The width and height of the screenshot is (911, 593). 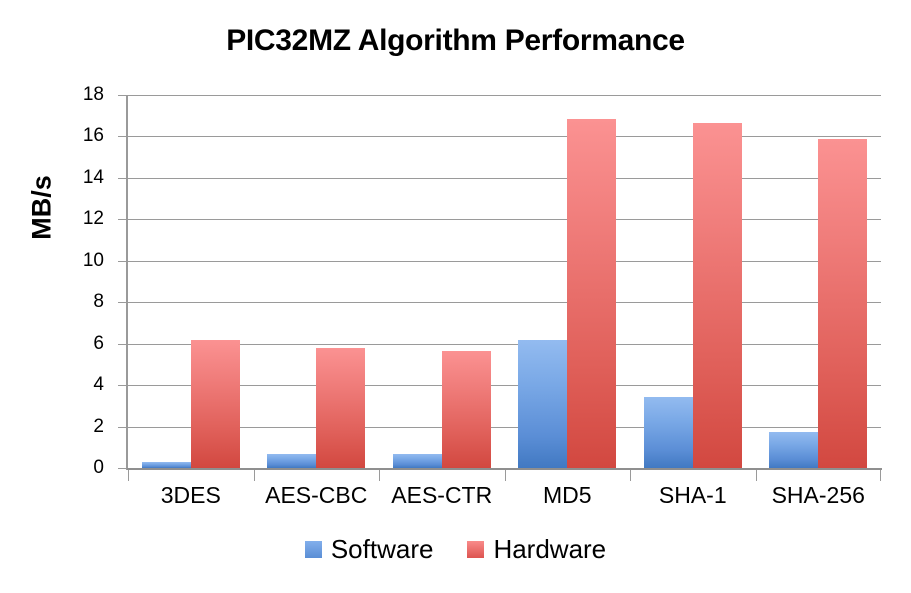 What do you see at coordinates (190, 495) in the screenshot?
I see `x-axis-label-3des: 3DES` at bounding box center [190, 495].